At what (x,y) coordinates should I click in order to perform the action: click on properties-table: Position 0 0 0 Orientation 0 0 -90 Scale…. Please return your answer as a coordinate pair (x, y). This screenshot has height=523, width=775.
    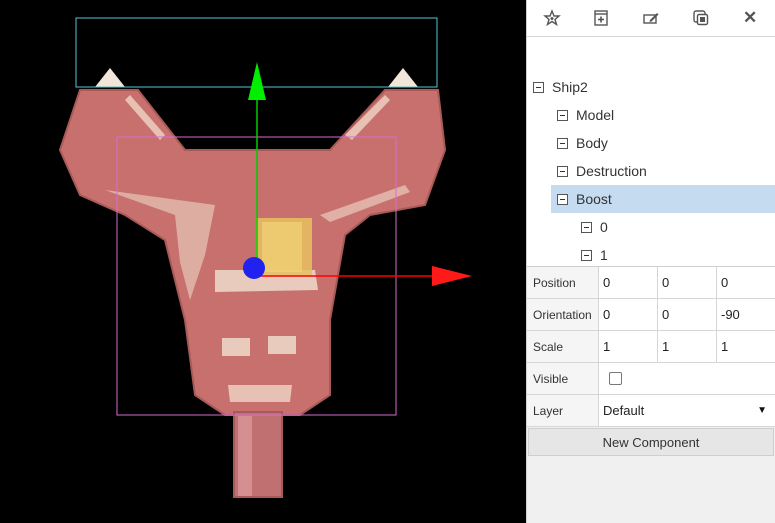
    Looking at the image, I should click on (651, 347).